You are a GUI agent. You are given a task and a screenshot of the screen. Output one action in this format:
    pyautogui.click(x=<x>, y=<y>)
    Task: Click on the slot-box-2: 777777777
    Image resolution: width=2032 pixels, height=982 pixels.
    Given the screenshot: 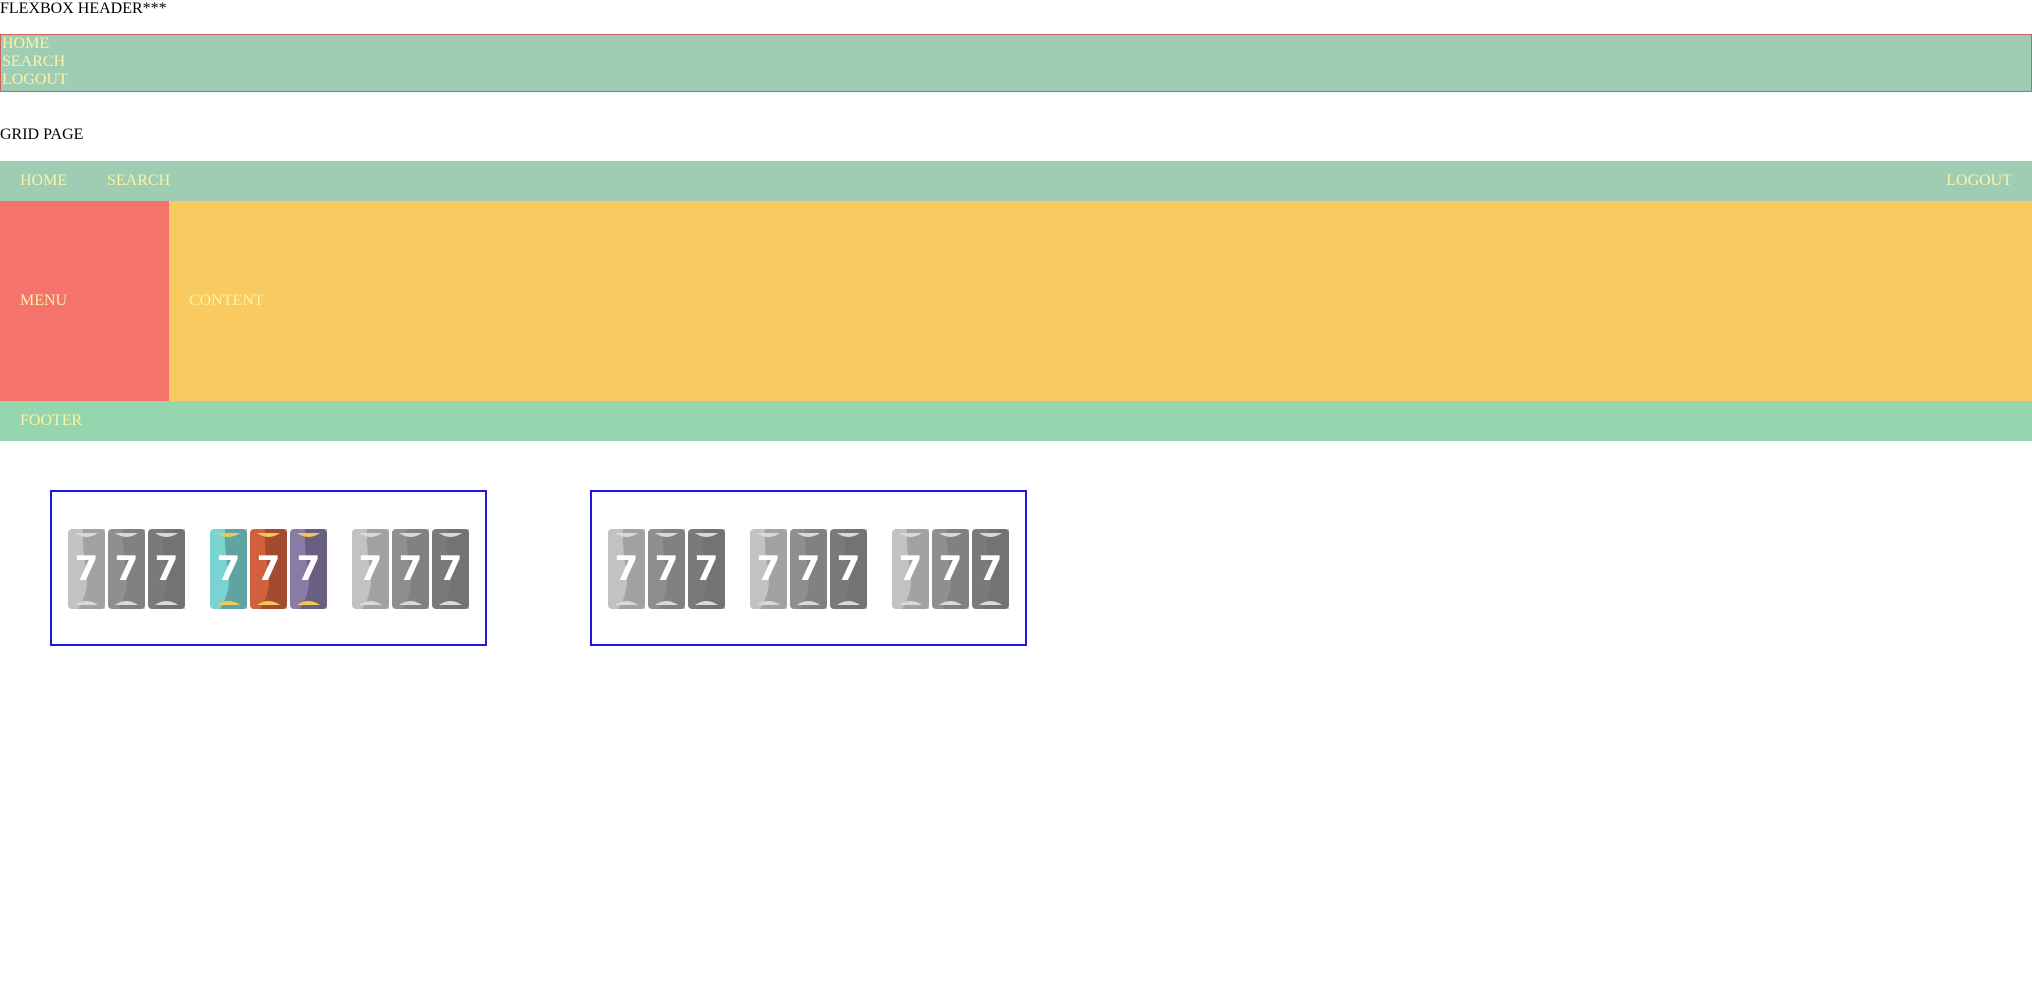 What is the action you would take?
    pyautogui.click(x=808, y=568)
    